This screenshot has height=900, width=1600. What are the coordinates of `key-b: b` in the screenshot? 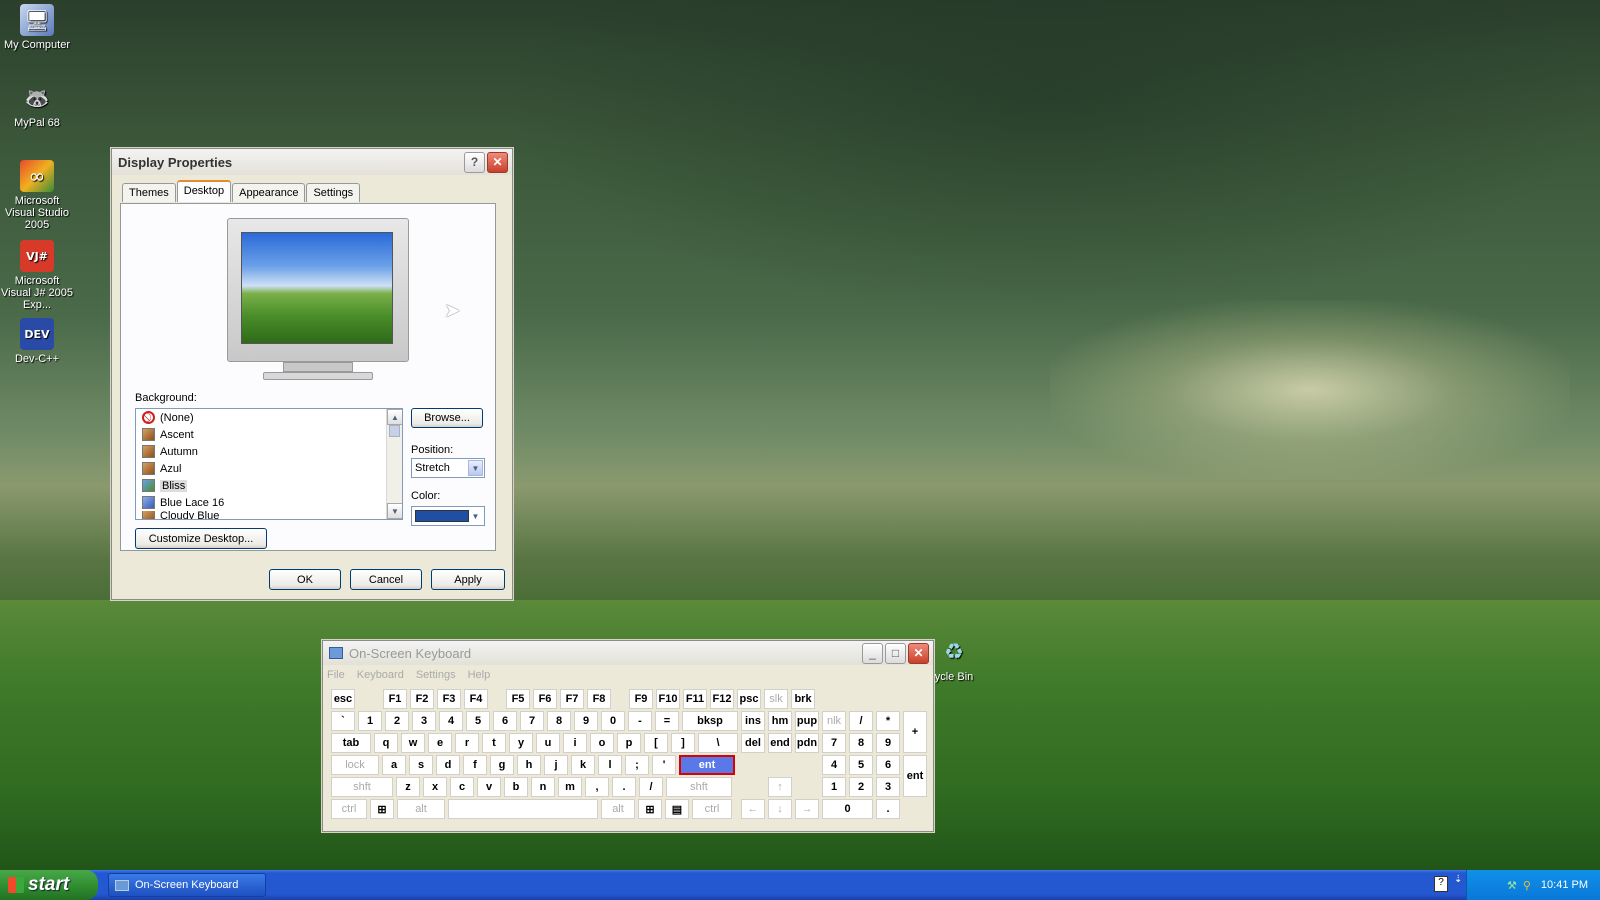 It's located at (516, 787).